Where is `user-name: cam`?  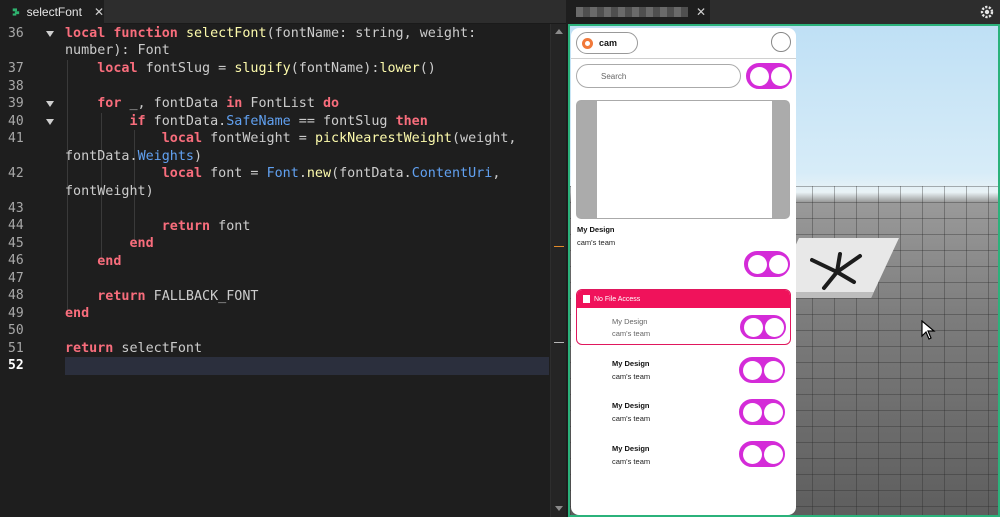 user-name: cam is located at coordinates (608, 43).